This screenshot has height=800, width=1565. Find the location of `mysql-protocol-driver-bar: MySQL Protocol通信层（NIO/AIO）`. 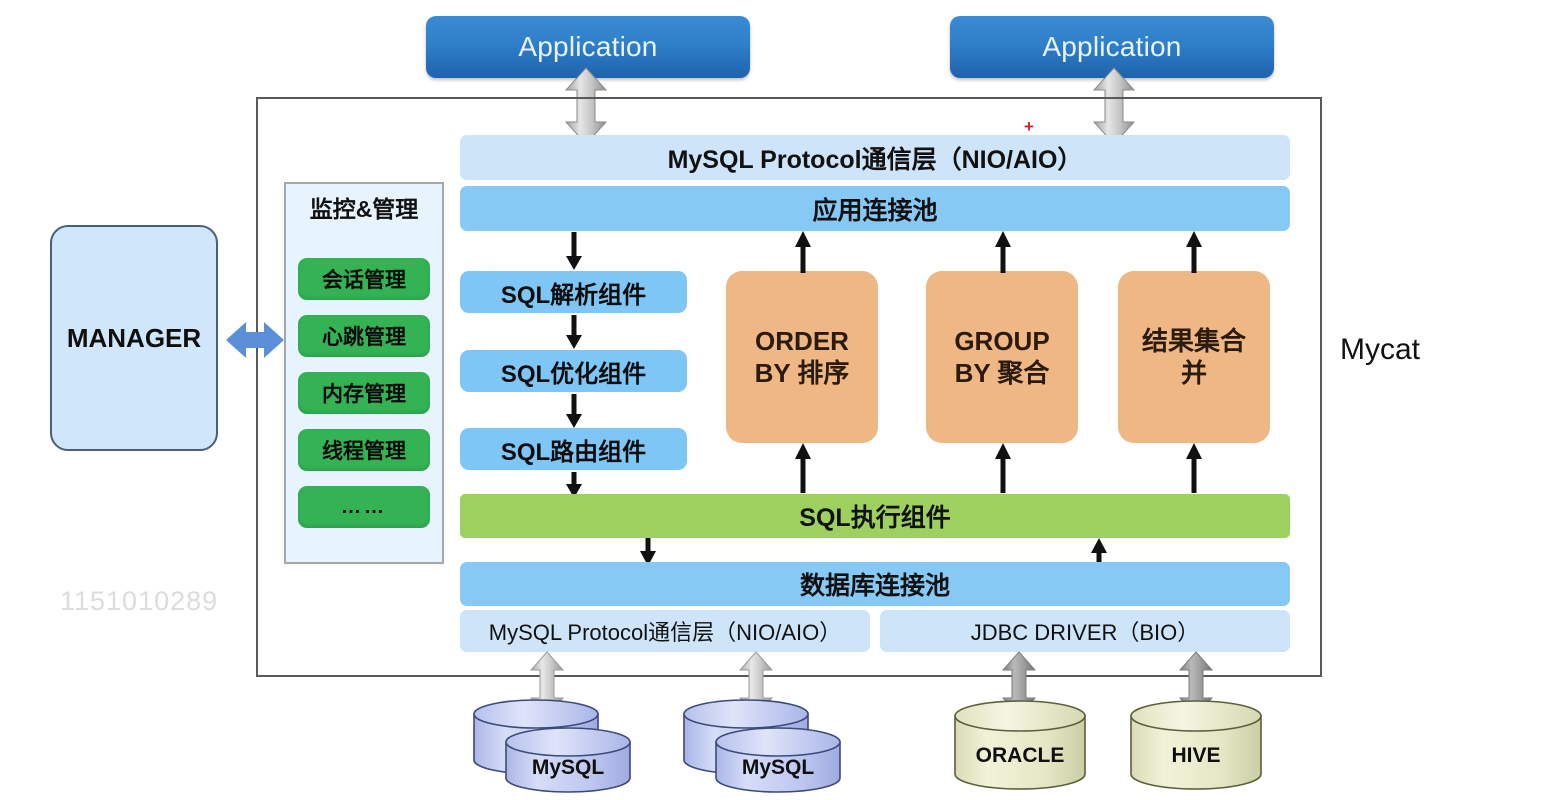

mysql-protocol-driver-bar: MySQL Protocol通信层（NIO/AIO） is located at coordinates (665, 631).